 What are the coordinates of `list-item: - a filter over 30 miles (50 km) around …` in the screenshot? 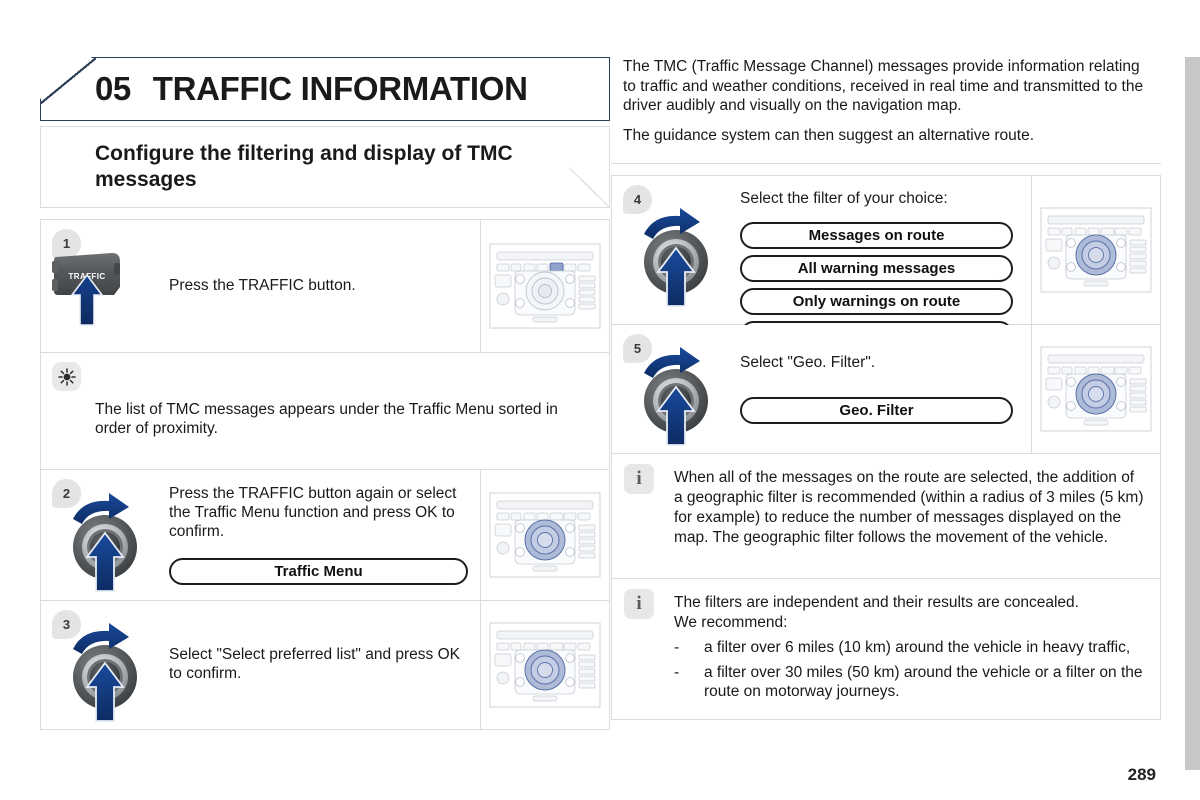 It's located at (909, 683).